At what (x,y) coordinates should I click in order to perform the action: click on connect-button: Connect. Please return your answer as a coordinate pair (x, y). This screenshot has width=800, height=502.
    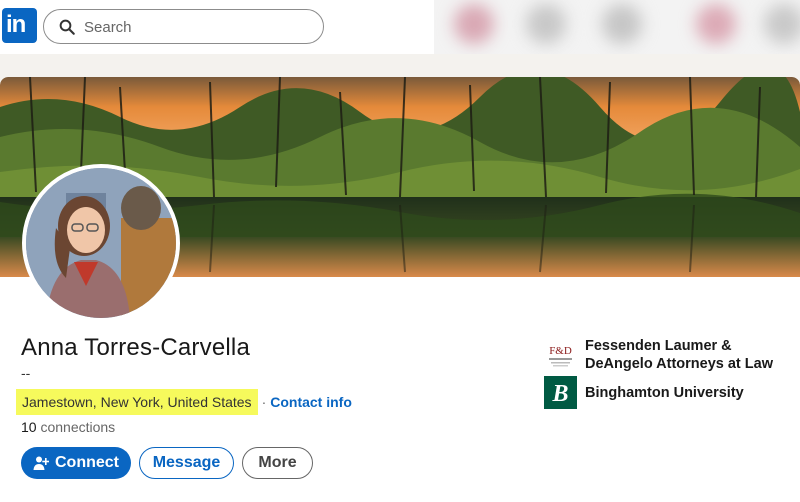
    Looking at the image, I should click on (76, 463).